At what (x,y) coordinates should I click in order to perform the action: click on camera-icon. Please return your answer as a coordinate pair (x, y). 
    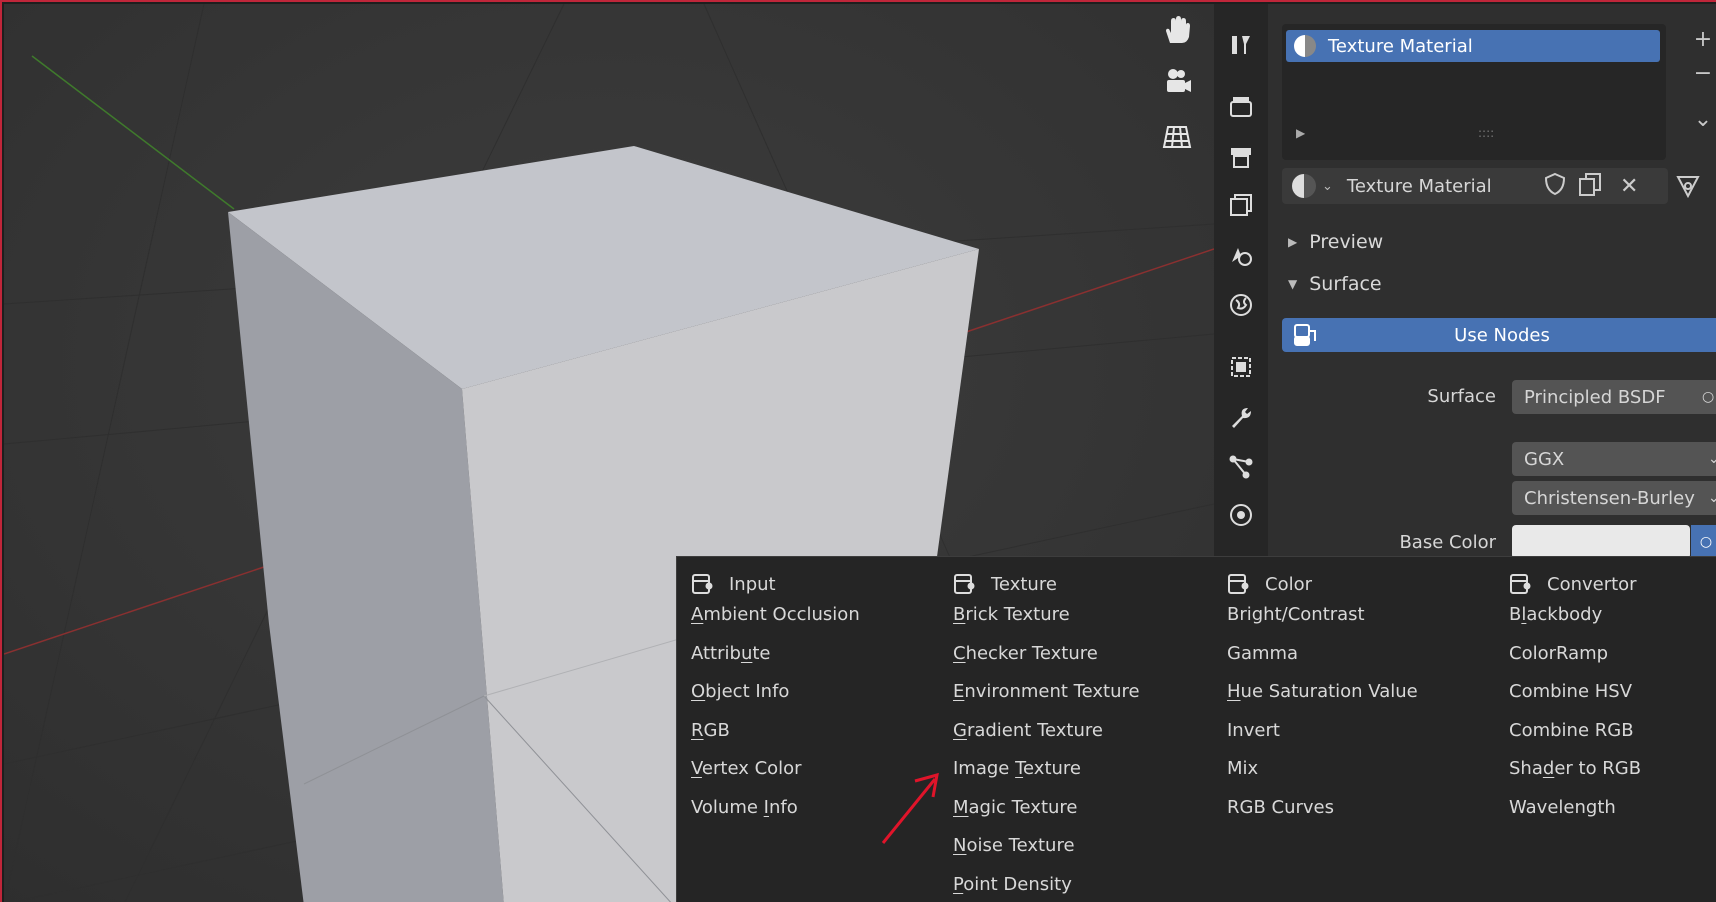
    Looking at the image, I should click on (1177, 82).